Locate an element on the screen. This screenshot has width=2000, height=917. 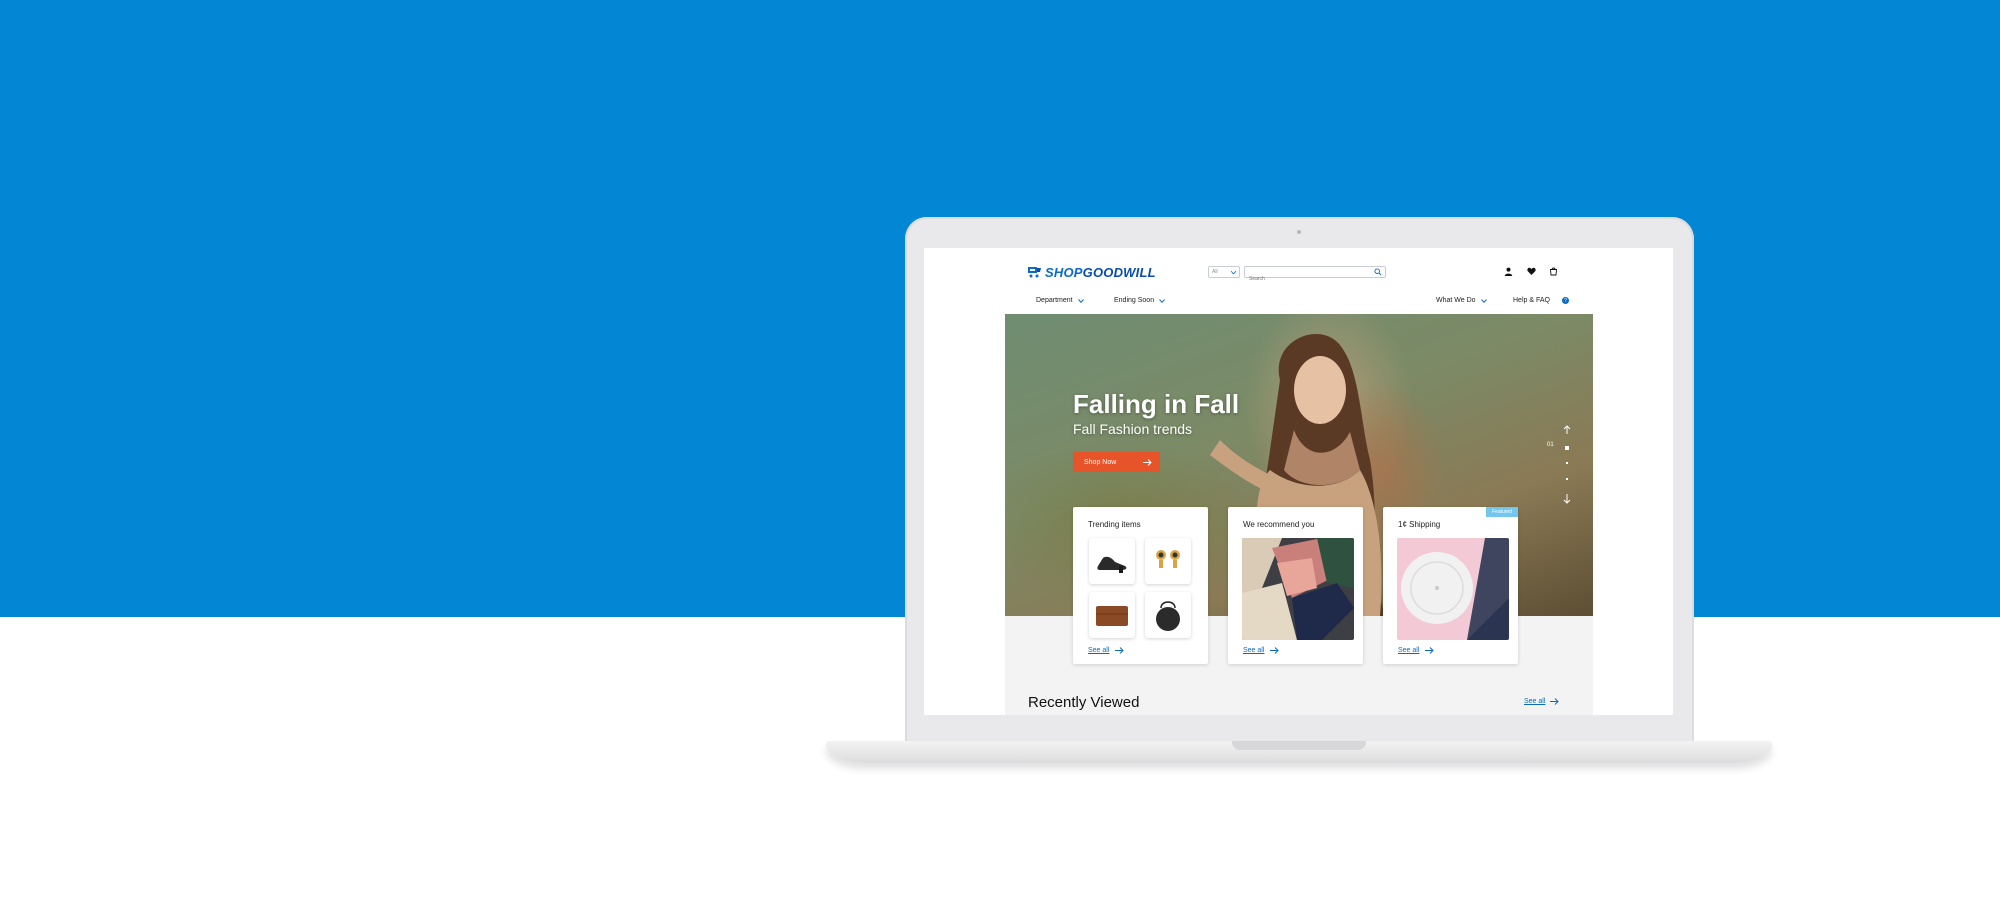
logo-text-shop: SHOP is located at coordinates (1064, 272).